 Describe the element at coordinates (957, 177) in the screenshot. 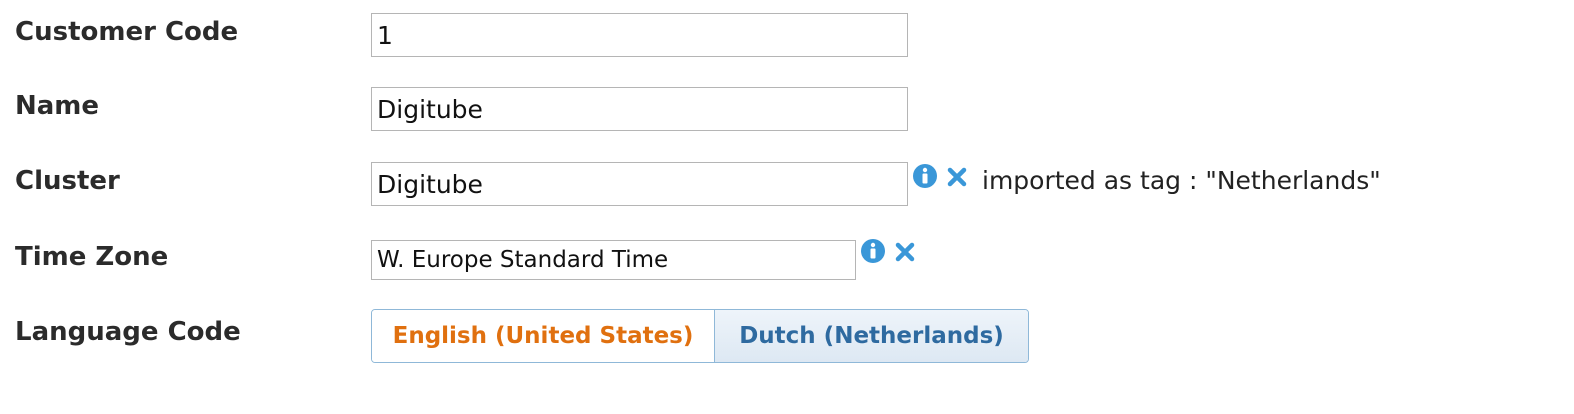

I see `cluster-clear-icon` at that location.